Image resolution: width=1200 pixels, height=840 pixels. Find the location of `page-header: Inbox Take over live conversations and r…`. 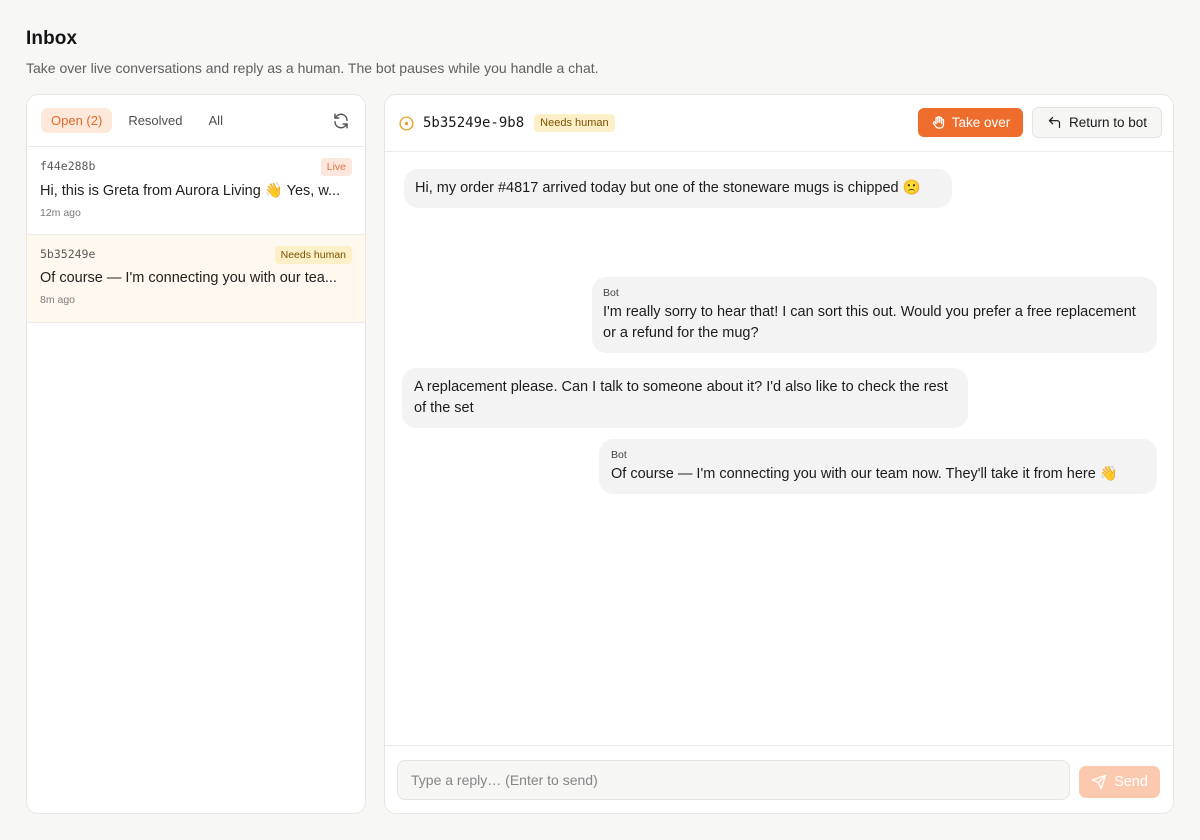

page-header: Inbox Take over live conversations and r… is located at coordinates (312, 52).